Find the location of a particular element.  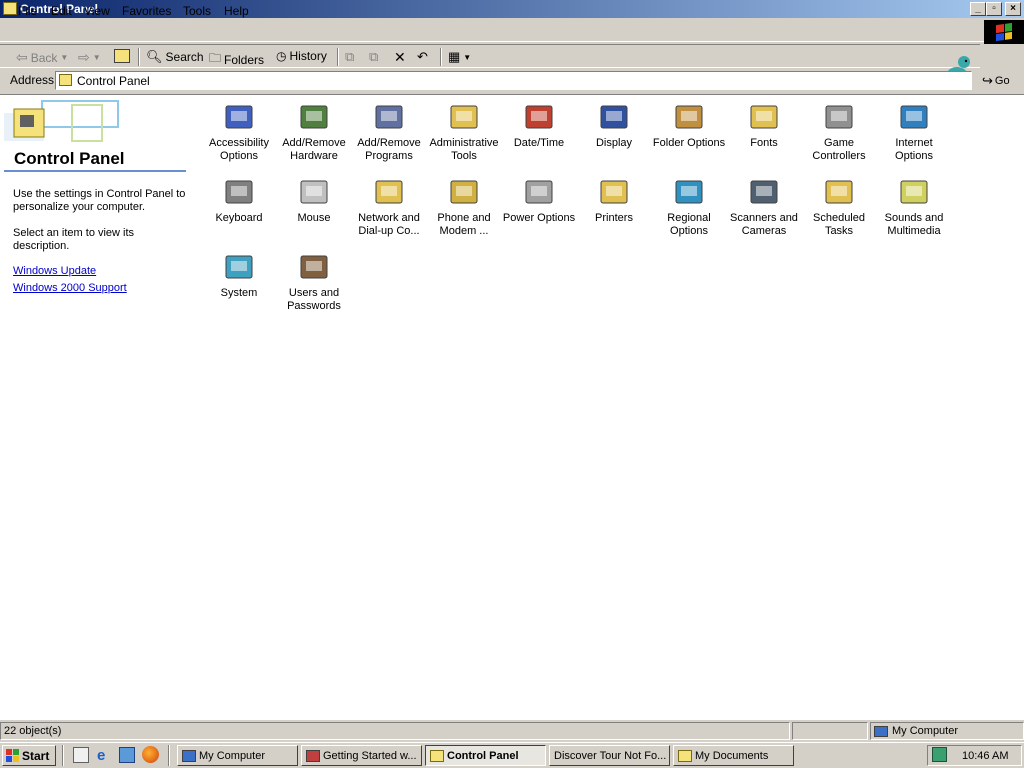

control-panel-item: Mouse is located at coordinates (314, 200).